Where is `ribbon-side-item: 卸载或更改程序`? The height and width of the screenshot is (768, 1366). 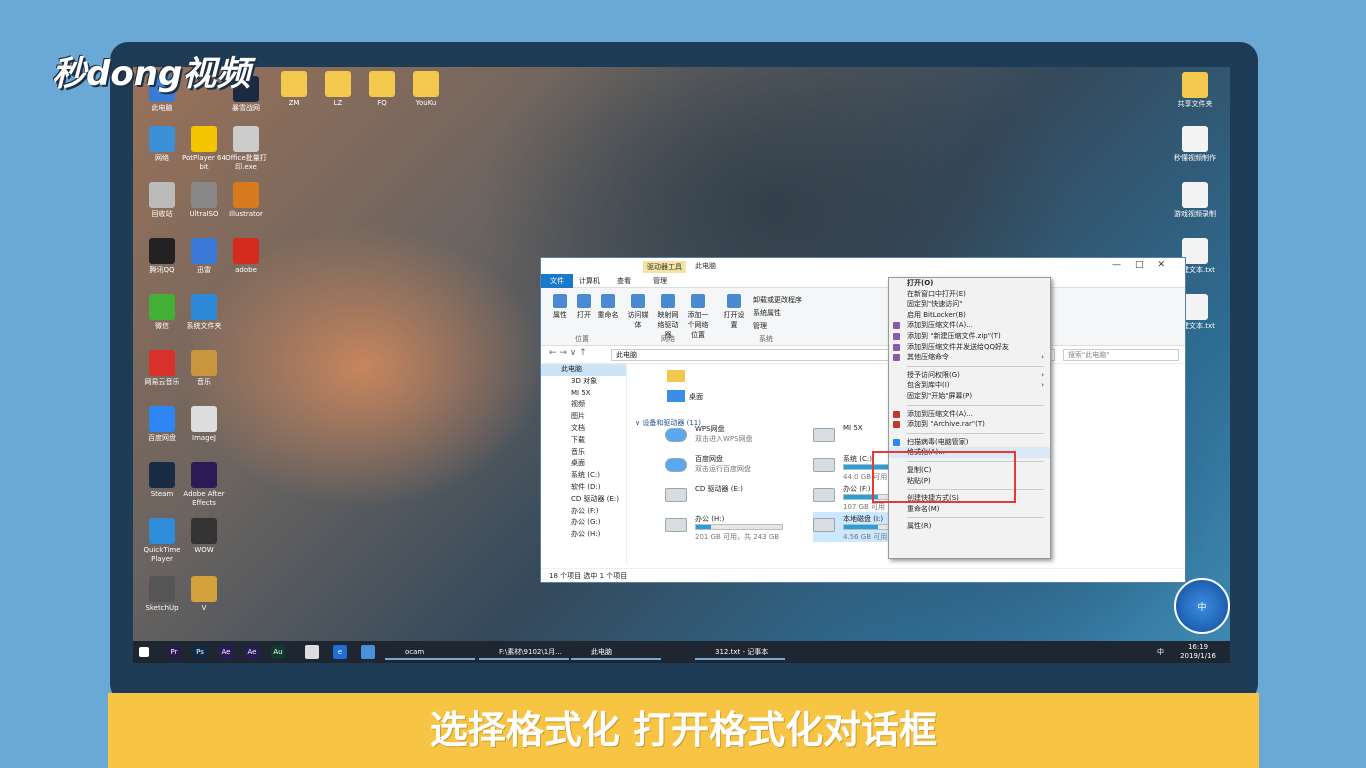 ribbon-side-item: 卸载或更改程序 is located at coordinates (777, 300).